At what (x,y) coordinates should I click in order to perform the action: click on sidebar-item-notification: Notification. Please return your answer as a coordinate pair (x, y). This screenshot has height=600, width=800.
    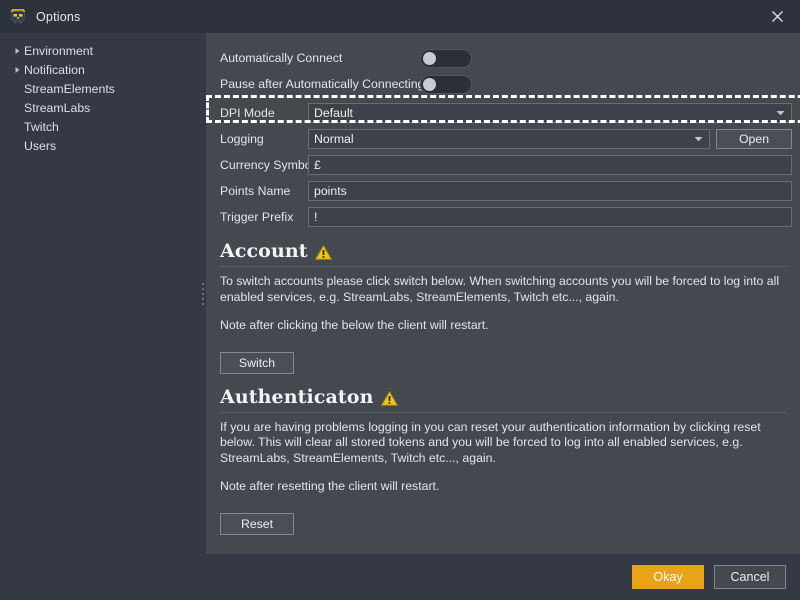
    Looking at the image, I should click on (100, 69).